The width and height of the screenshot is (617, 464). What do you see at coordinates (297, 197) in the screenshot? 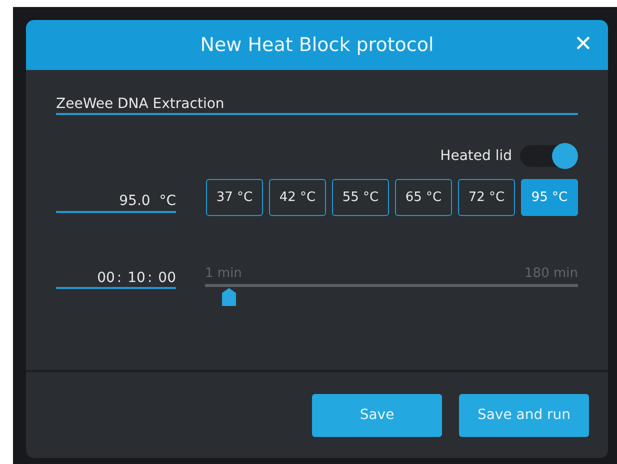
I see `temperature-preset: 42 °C` at bounding box center [297, 197].